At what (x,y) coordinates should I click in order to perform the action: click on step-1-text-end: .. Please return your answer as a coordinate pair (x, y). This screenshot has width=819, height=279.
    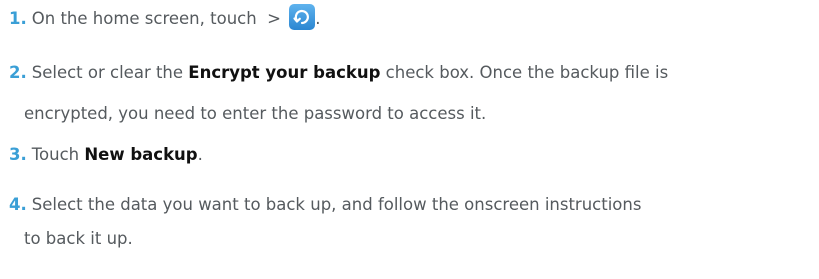
    Looking at the image, I should click on (318, 18).